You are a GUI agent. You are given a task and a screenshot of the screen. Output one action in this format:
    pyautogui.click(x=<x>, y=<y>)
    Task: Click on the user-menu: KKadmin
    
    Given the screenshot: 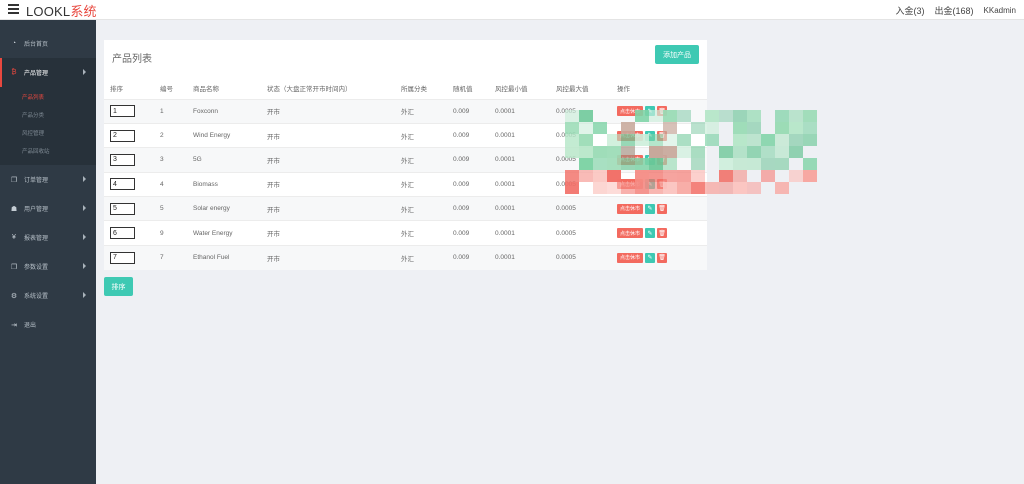 What is the action you would take?
    pyautogui.click(x=1000, y=10)
    